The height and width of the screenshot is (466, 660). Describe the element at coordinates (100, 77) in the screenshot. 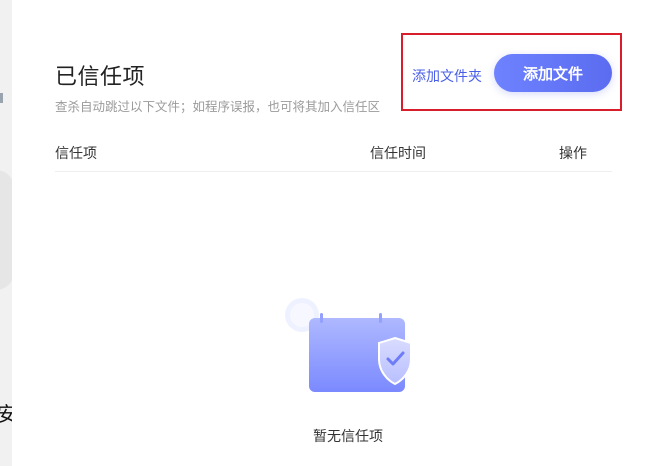

I see `page-title: 已信任项` at that location.